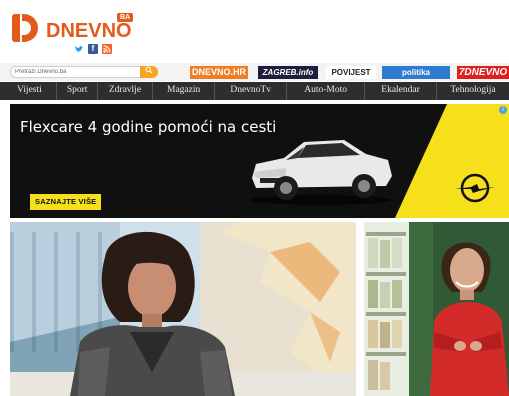 The height and width of the screenshot is (396, 509). What do you see at coordinates (321, 170) in the screenshot?
I see `car-image` at bounding box center [321, 170].